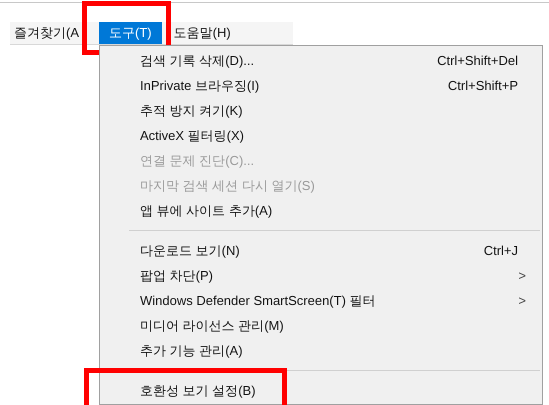 The height and width of the screenshot is (405, 549). What do you see at coordinates (321, 390) in the screenshot?
I see `menu-item: 호환성 보기 설정(B)` at bounding box center [321, 390].